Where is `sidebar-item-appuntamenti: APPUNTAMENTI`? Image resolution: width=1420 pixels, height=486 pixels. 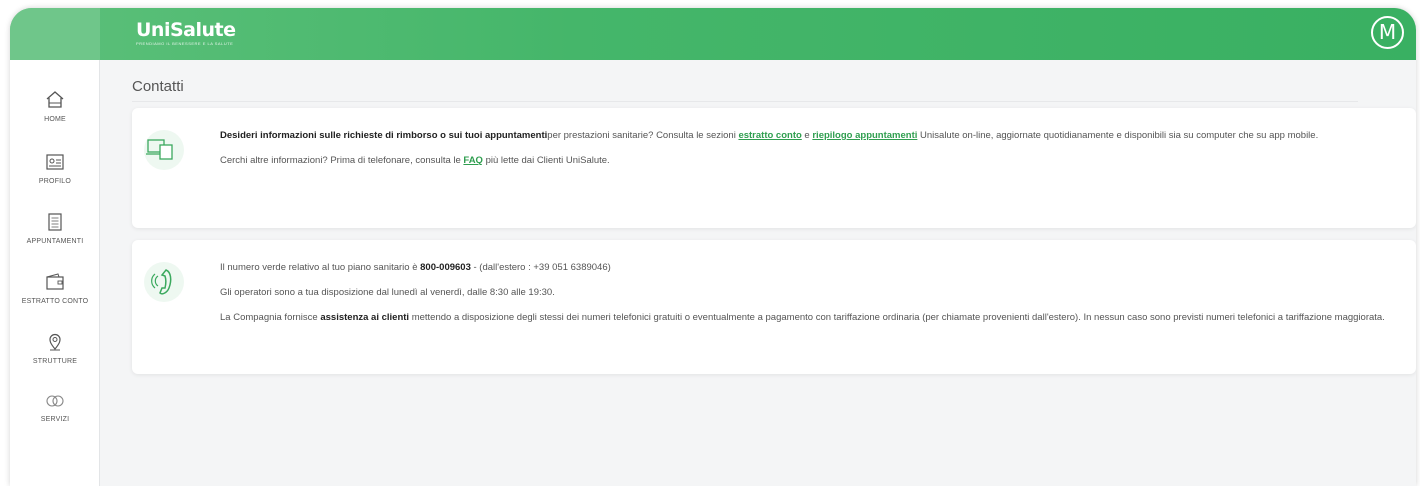
sidebar-item-appuntamenti: APPUNTAMENTI is located at coordinates (55, 228).